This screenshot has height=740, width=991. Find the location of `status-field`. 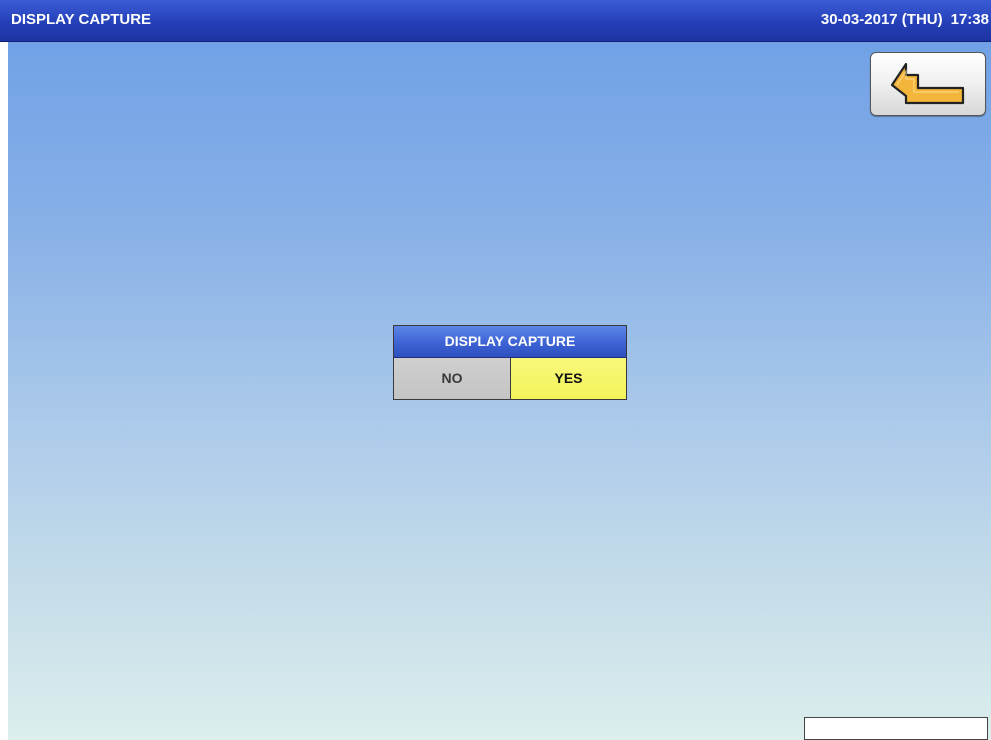

status-field is located at coordinates (896, 728).